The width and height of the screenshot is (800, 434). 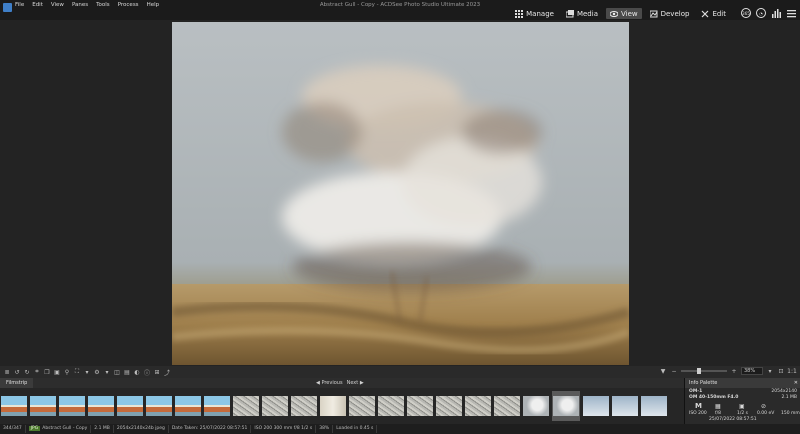 I want to click on previous-button: ◀ Previous, so click(x=329, y=383).